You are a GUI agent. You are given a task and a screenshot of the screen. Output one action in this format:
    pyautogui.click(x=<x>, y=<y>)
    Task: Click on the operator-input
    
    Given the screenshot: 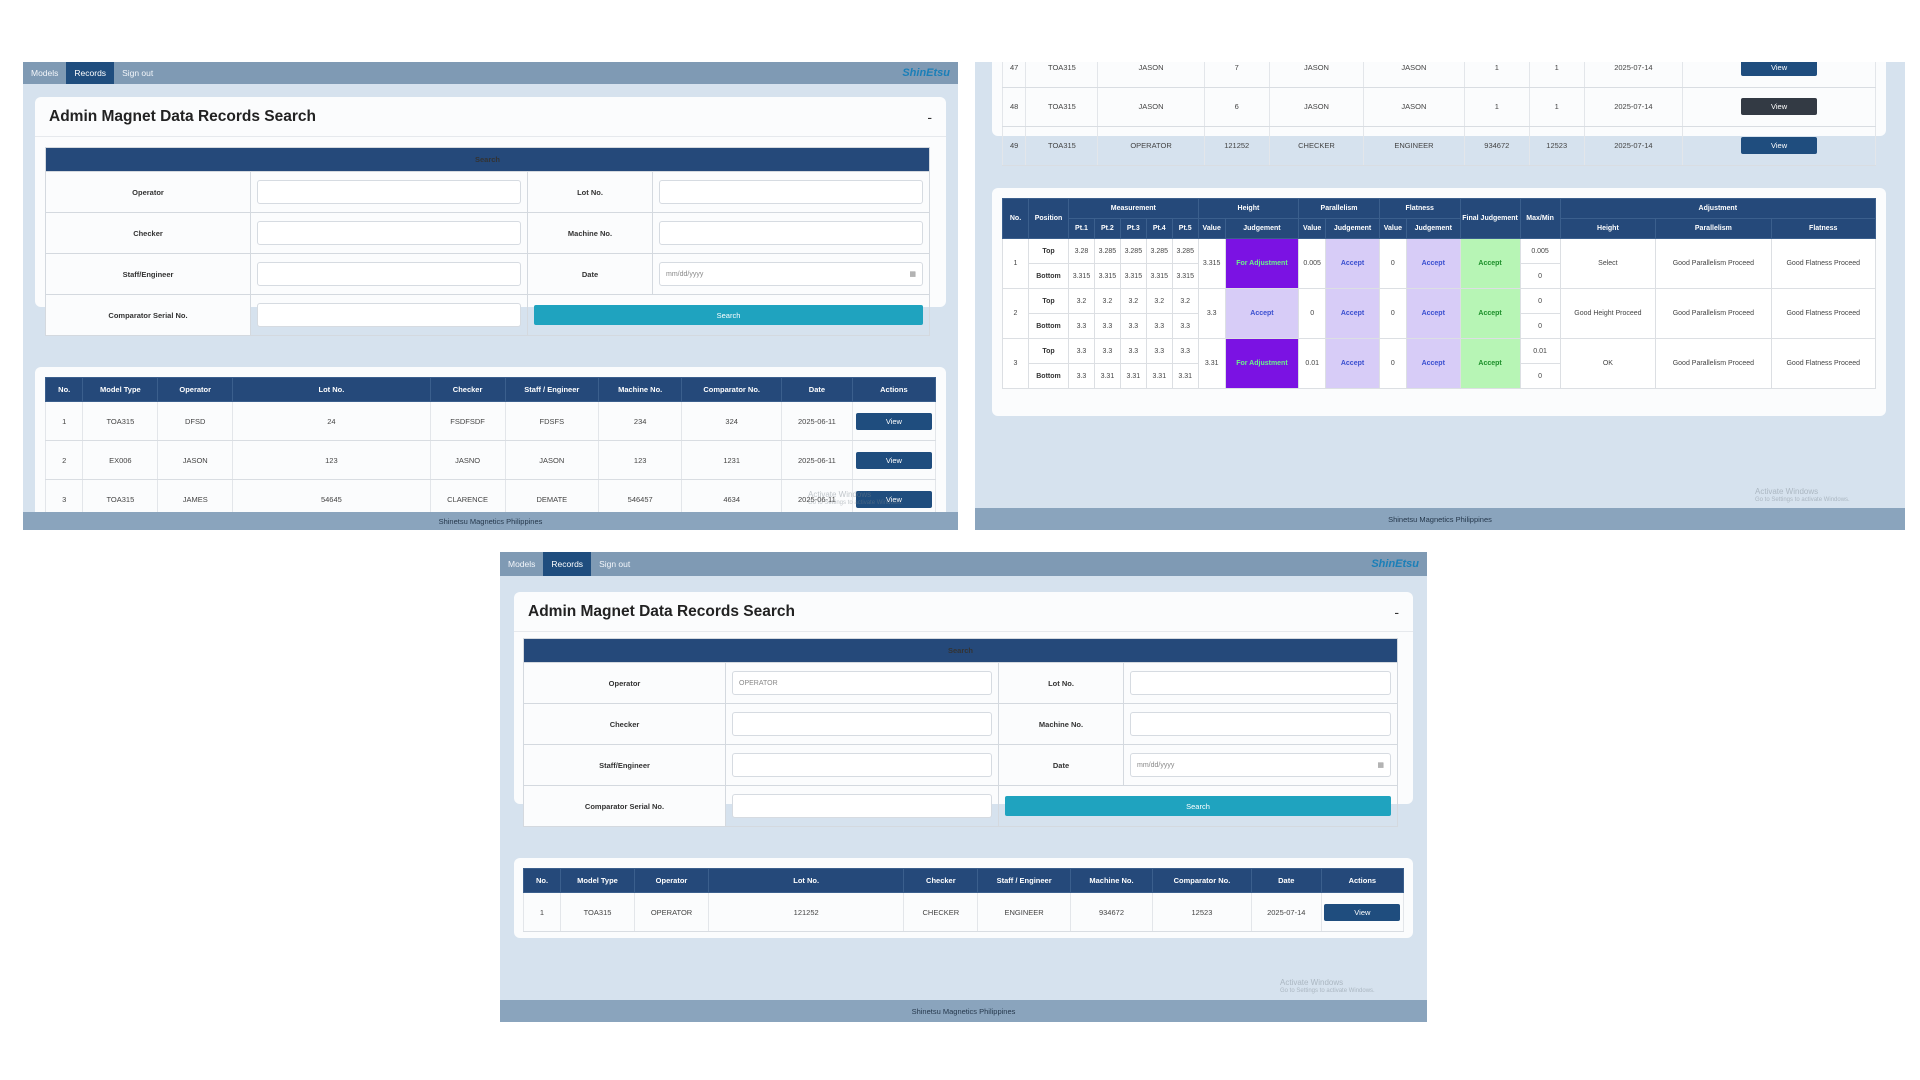 What is the action you would take?
    pyautogui.click(x=389, y=192)
    